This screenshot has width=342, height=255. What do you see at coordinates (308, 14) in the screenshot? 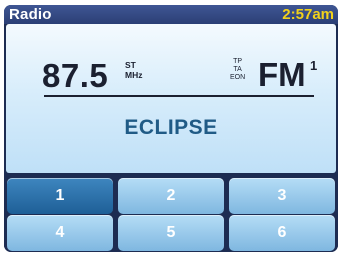
I see `clock: 2:57am` at bounding box center [308, 14].